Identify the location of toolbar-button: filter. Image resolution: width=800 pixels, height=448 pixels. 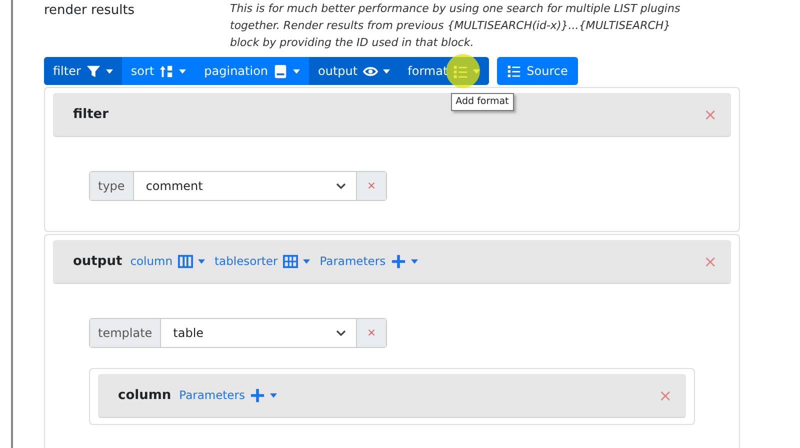
(83, 71).